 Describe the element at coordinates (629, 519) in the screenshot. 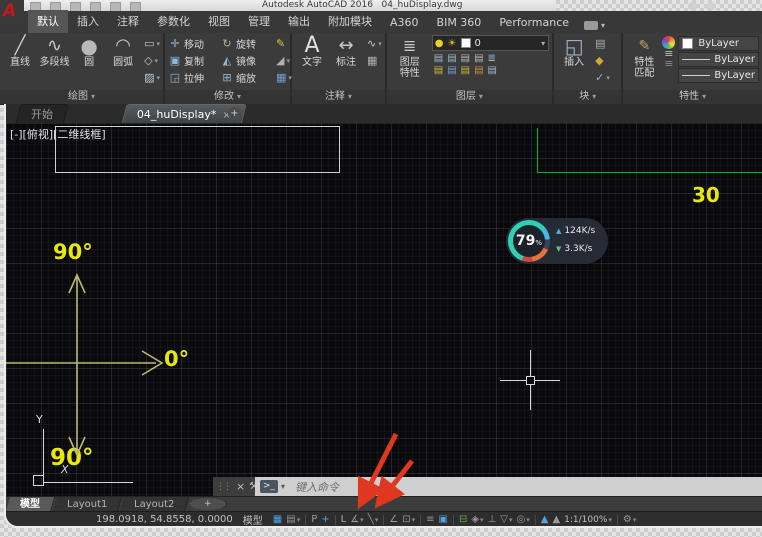

I see `status-customization: ⚙ ▾` at that location.